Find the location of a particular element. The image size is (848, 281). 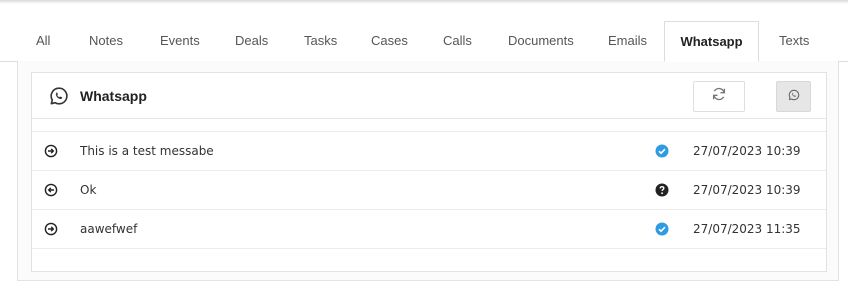

tab-tasks: Tasks is located at coordinates (320, 41).